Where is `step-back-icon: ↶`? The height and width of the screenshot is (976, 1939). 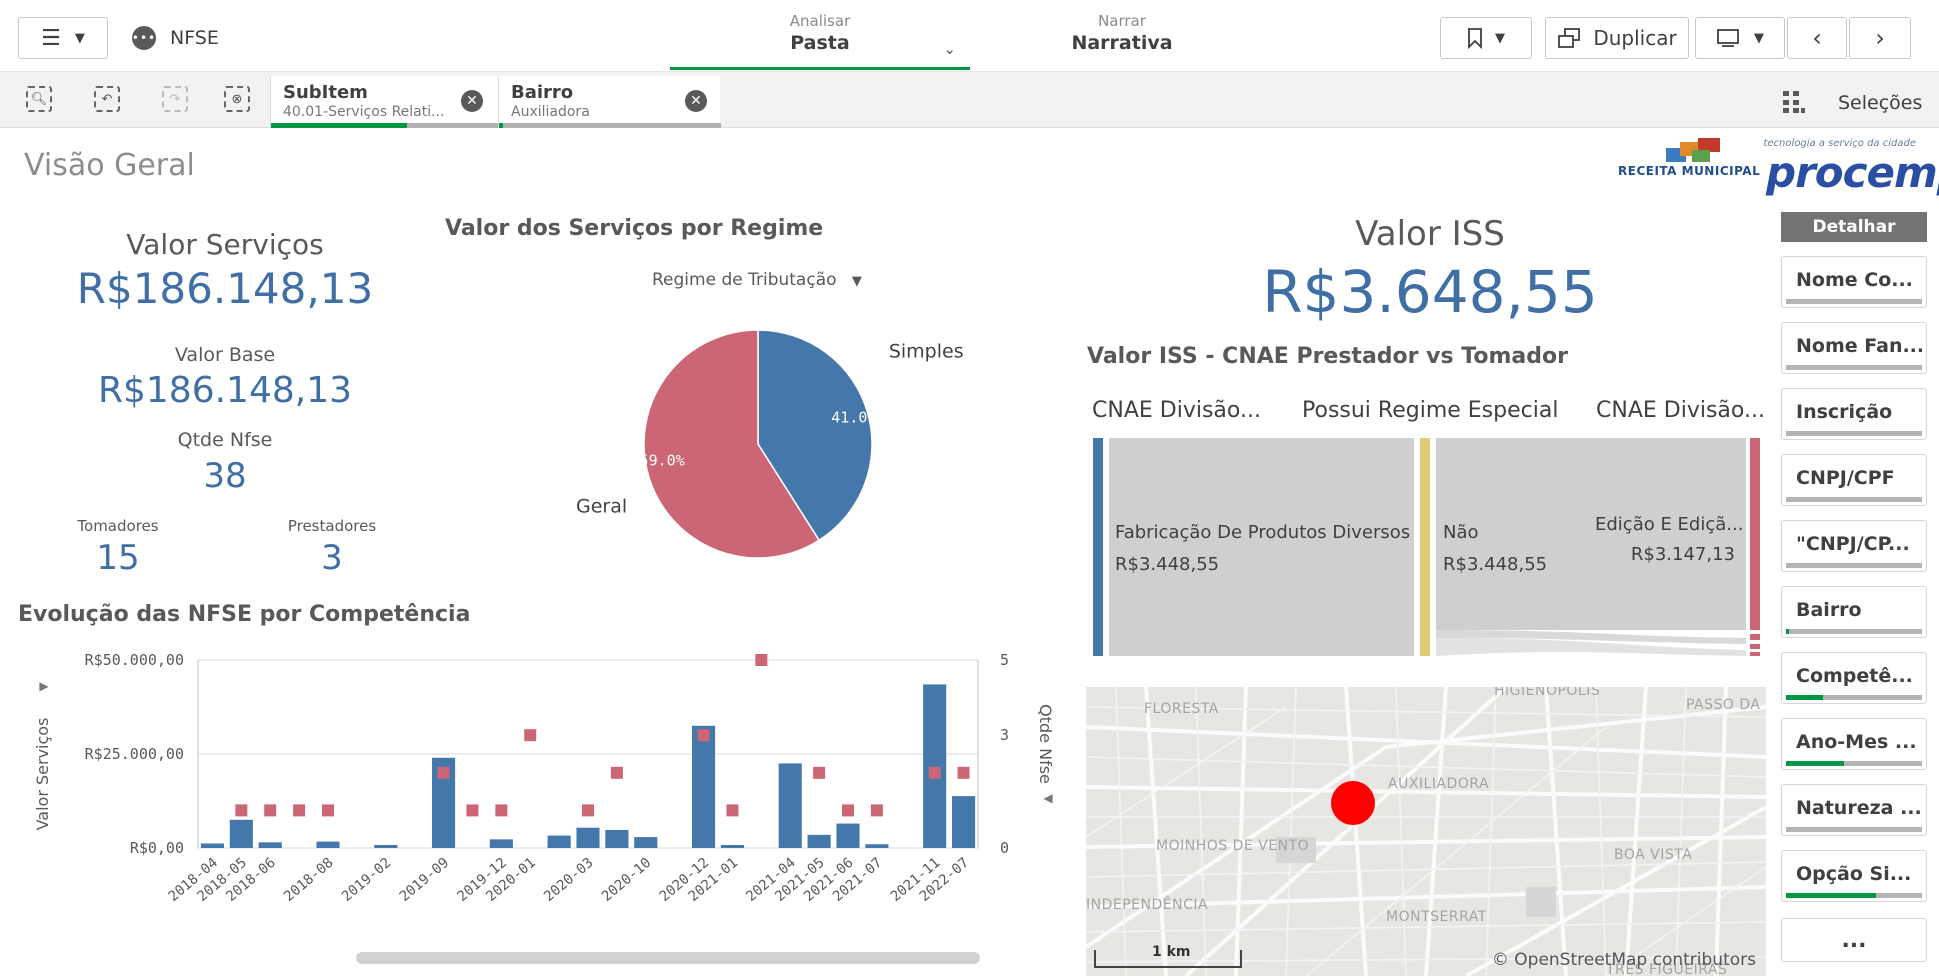 step-back-icon: ↶ is located at coordinates (107, 99).